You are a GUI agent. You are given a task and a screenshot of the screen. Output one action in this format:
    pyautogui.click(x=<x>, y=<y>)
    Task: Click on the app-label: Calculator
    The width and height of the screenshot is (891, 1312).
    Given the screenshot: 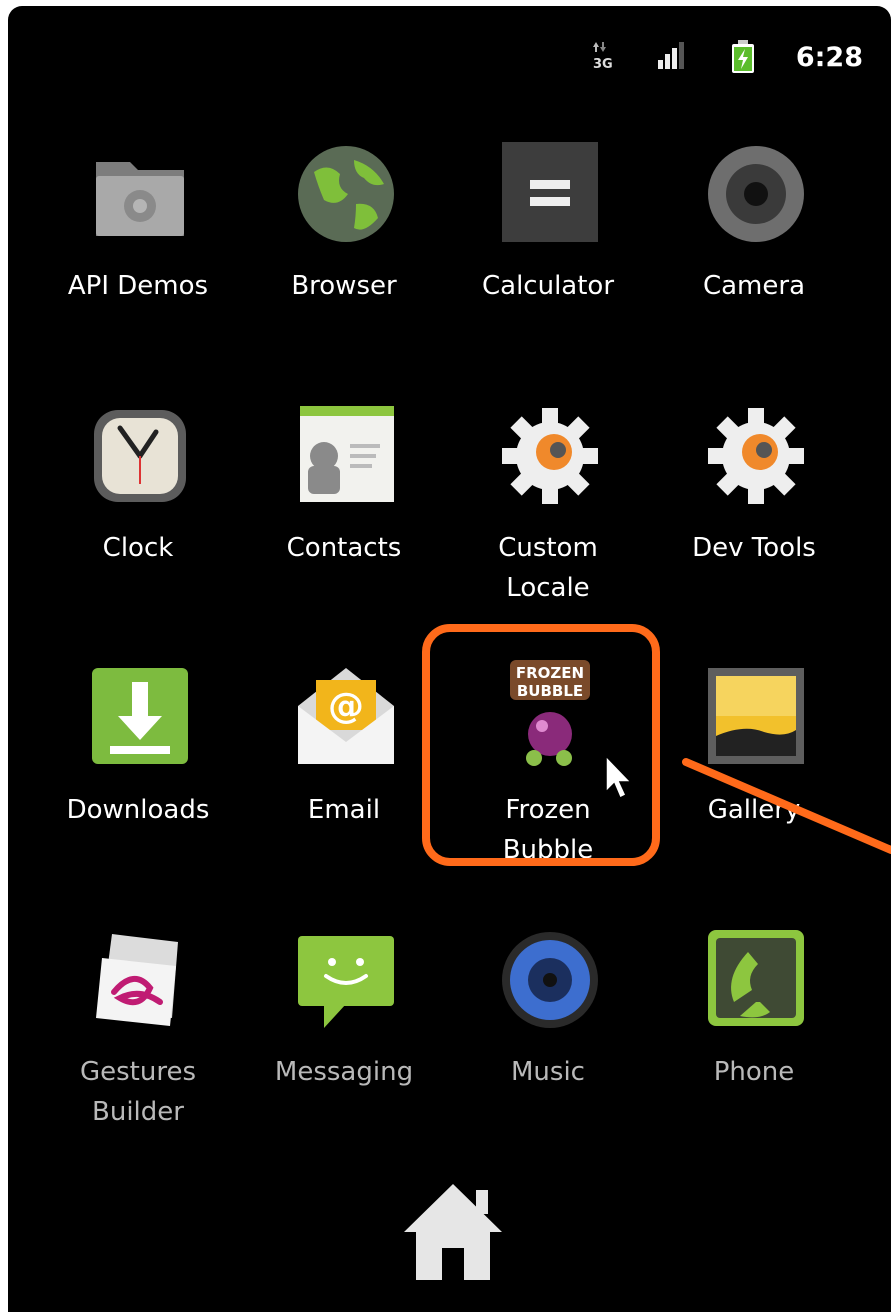 What is the action you would take?
    pyautogui.click(x=548, y=286)
    